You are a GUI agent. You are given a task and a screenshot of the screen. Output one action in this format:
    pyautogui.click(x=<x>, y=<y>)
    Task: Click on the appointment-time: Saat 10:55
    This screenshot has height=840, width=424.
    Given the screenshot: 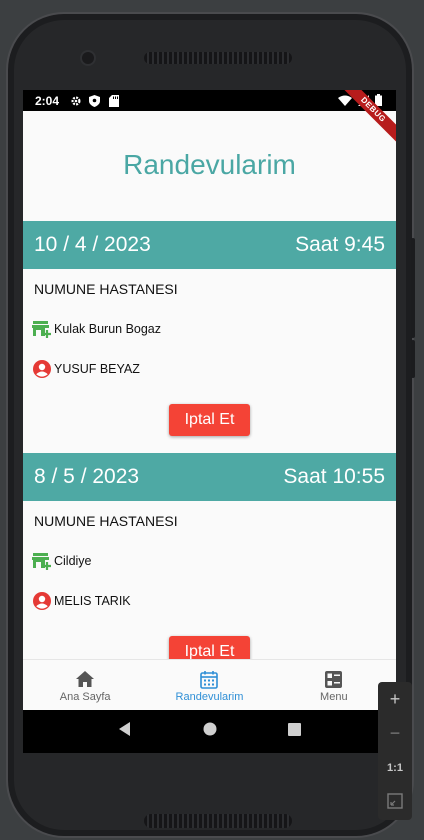 What is the action you would take?
    pyautogui.click(x=334, y=476)
    